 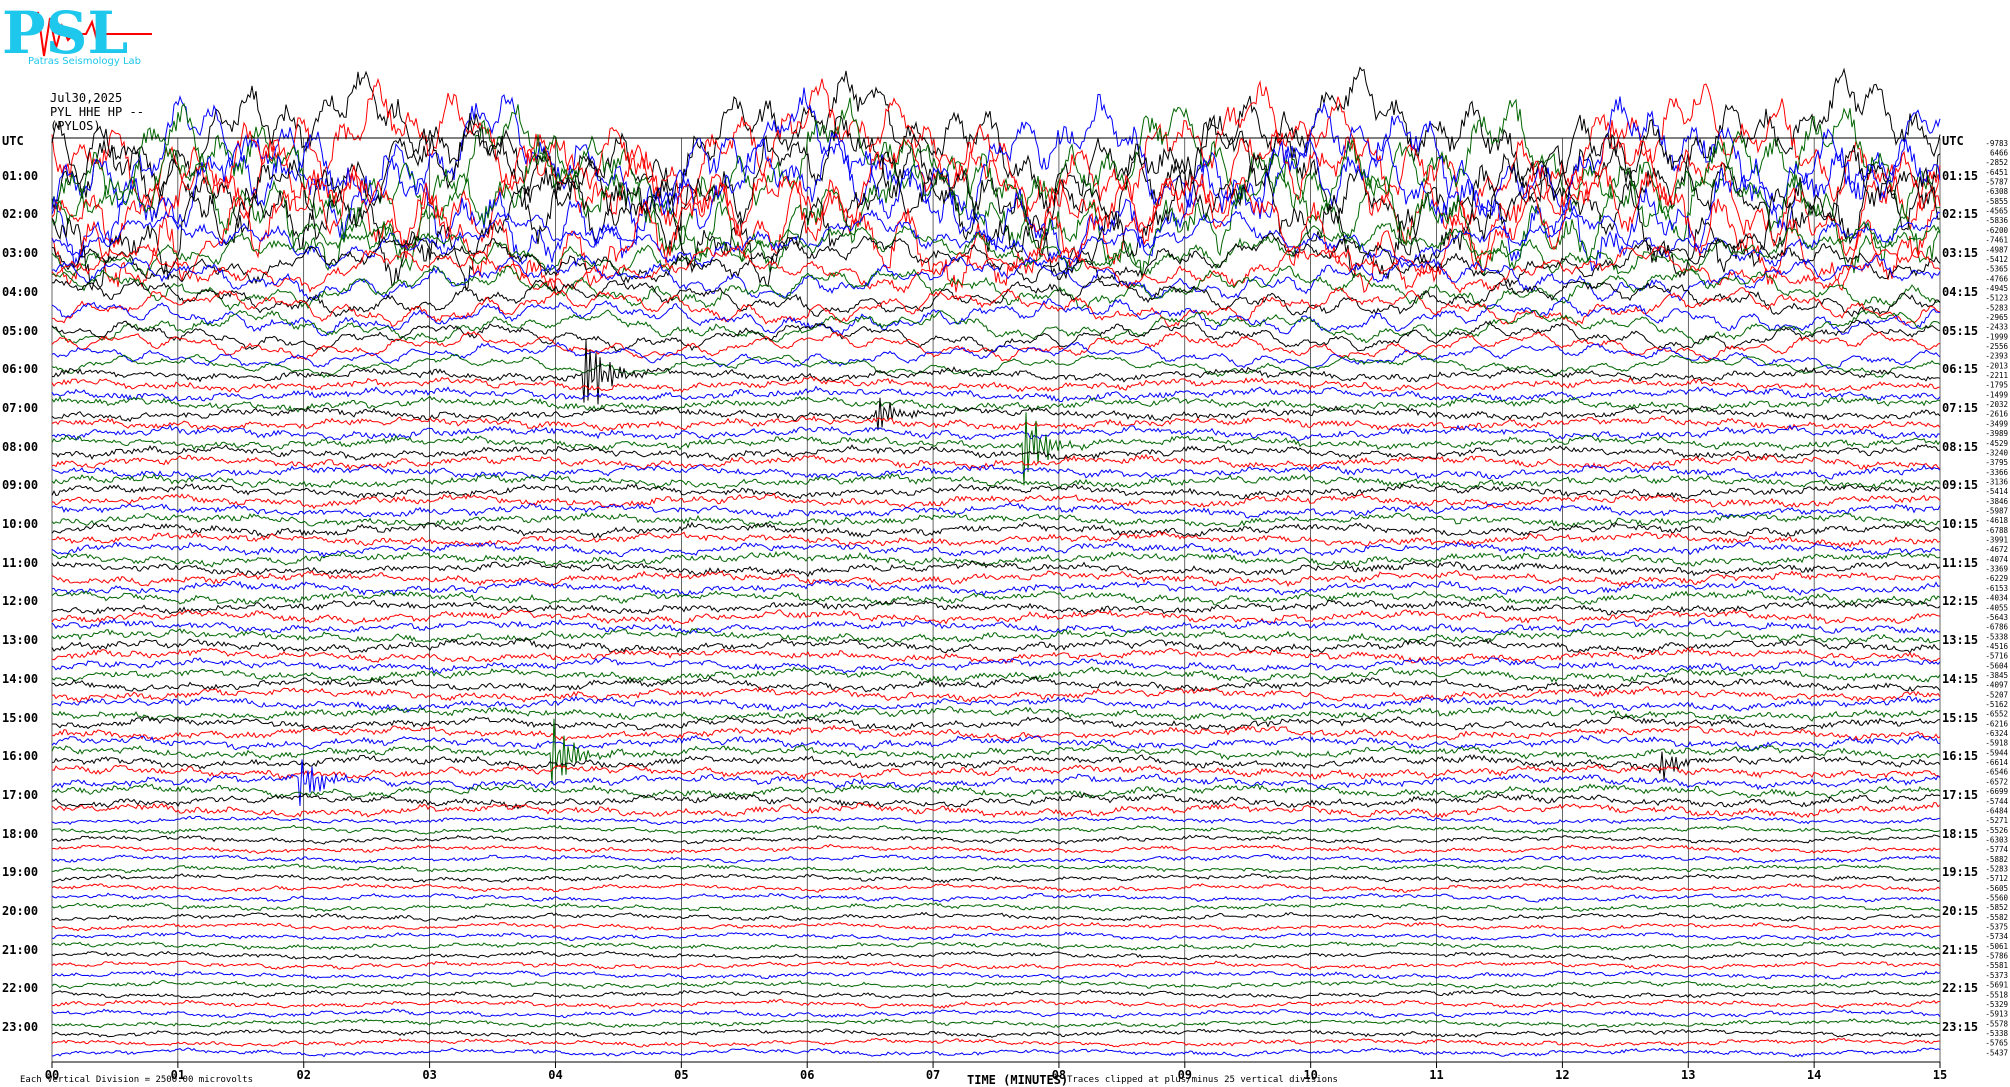 What do you see at coordinates (1996, 656) in the screenshot?
I see `offset-label-53: -5716` at bounding box center [1996, 656].